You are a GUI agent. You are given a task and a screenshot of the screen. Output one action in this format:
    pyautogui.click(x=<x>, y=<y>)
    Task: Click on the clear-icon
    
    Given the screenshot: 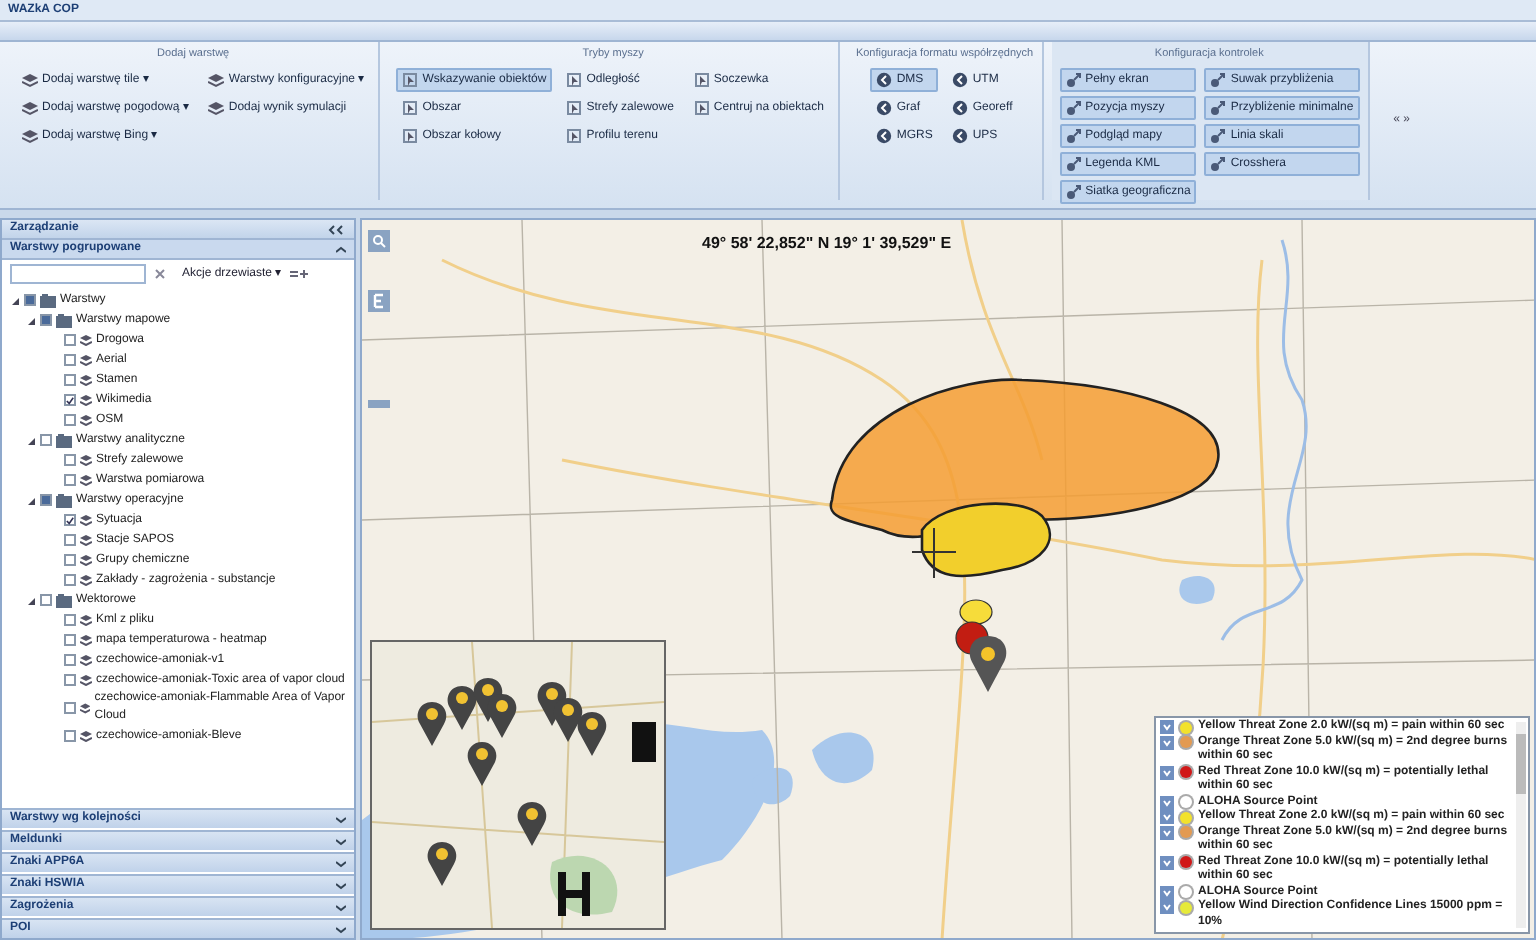 What is the action you would take?
    pyautogui.click(x=160, y=274)
    